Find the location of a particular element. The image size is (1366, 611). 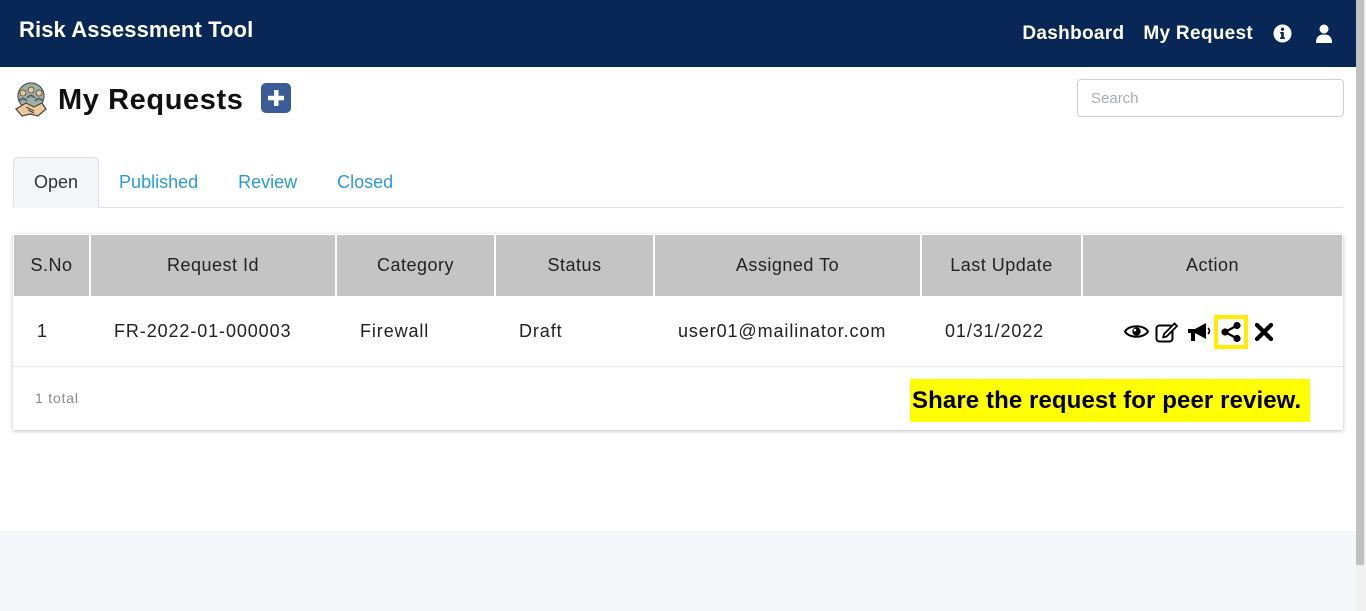

cell-last-update: 01/31/2022 is located at coordinates (995, 331).